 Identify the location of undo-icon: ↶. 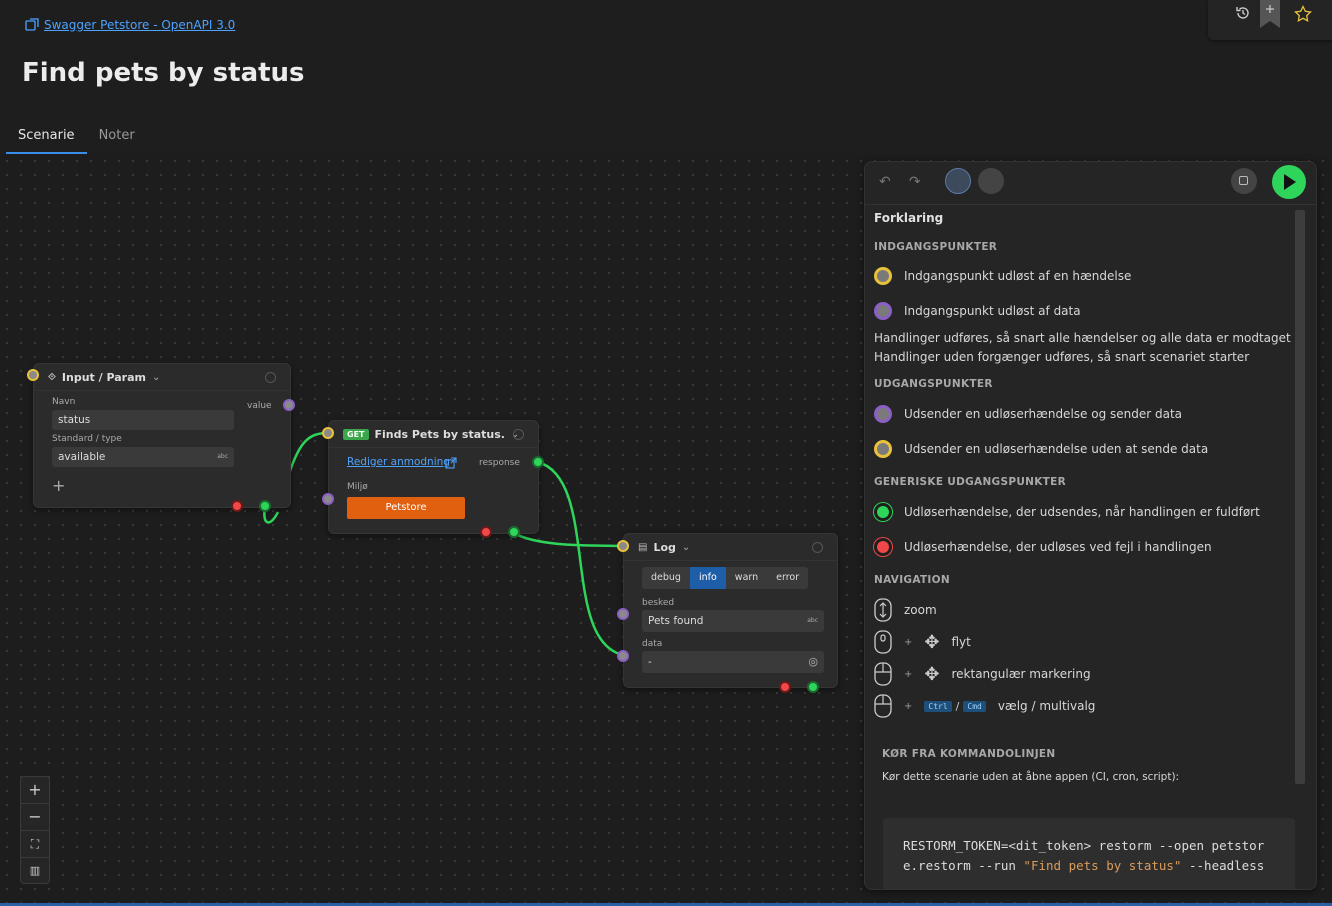
(885, 182).